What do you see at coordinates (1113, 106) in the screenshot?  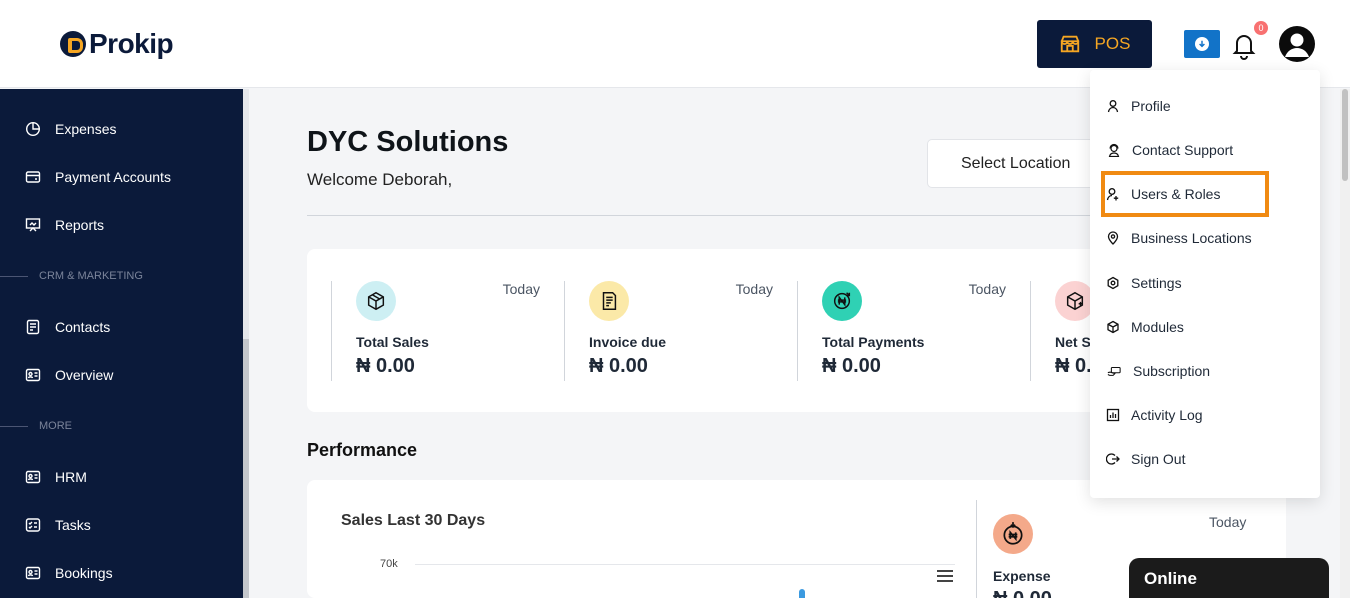 I see `user-icon` at bounding box center [1113, 106].